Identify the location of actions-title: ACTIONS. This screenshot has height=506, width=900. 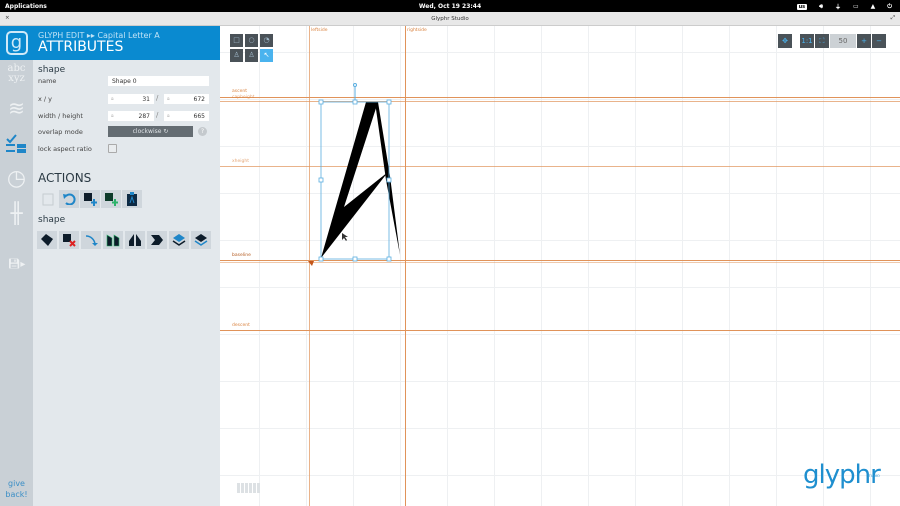
(65, 178).